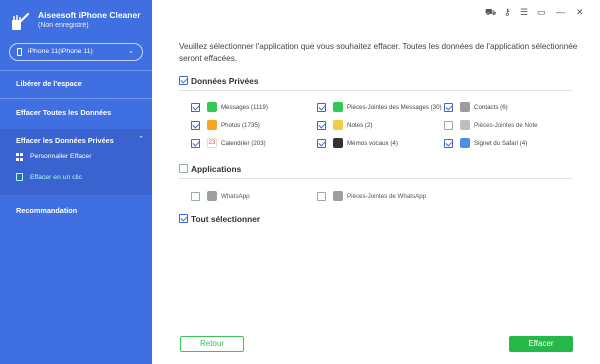 The image size is (600, 364). Describe the element at coordinates (465, 125) in the screenshot. I see `note-attachments-icon` at that location.